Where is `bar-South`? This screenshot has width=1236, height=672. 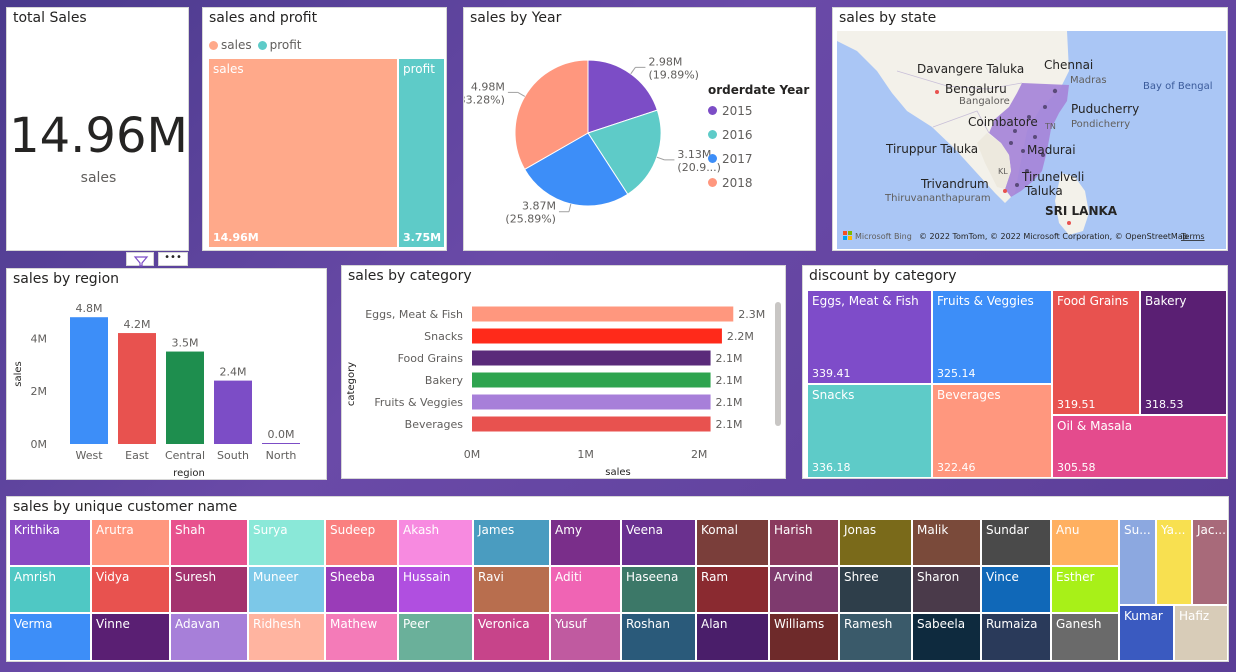
bar-South is located at coordinates (233, 412).